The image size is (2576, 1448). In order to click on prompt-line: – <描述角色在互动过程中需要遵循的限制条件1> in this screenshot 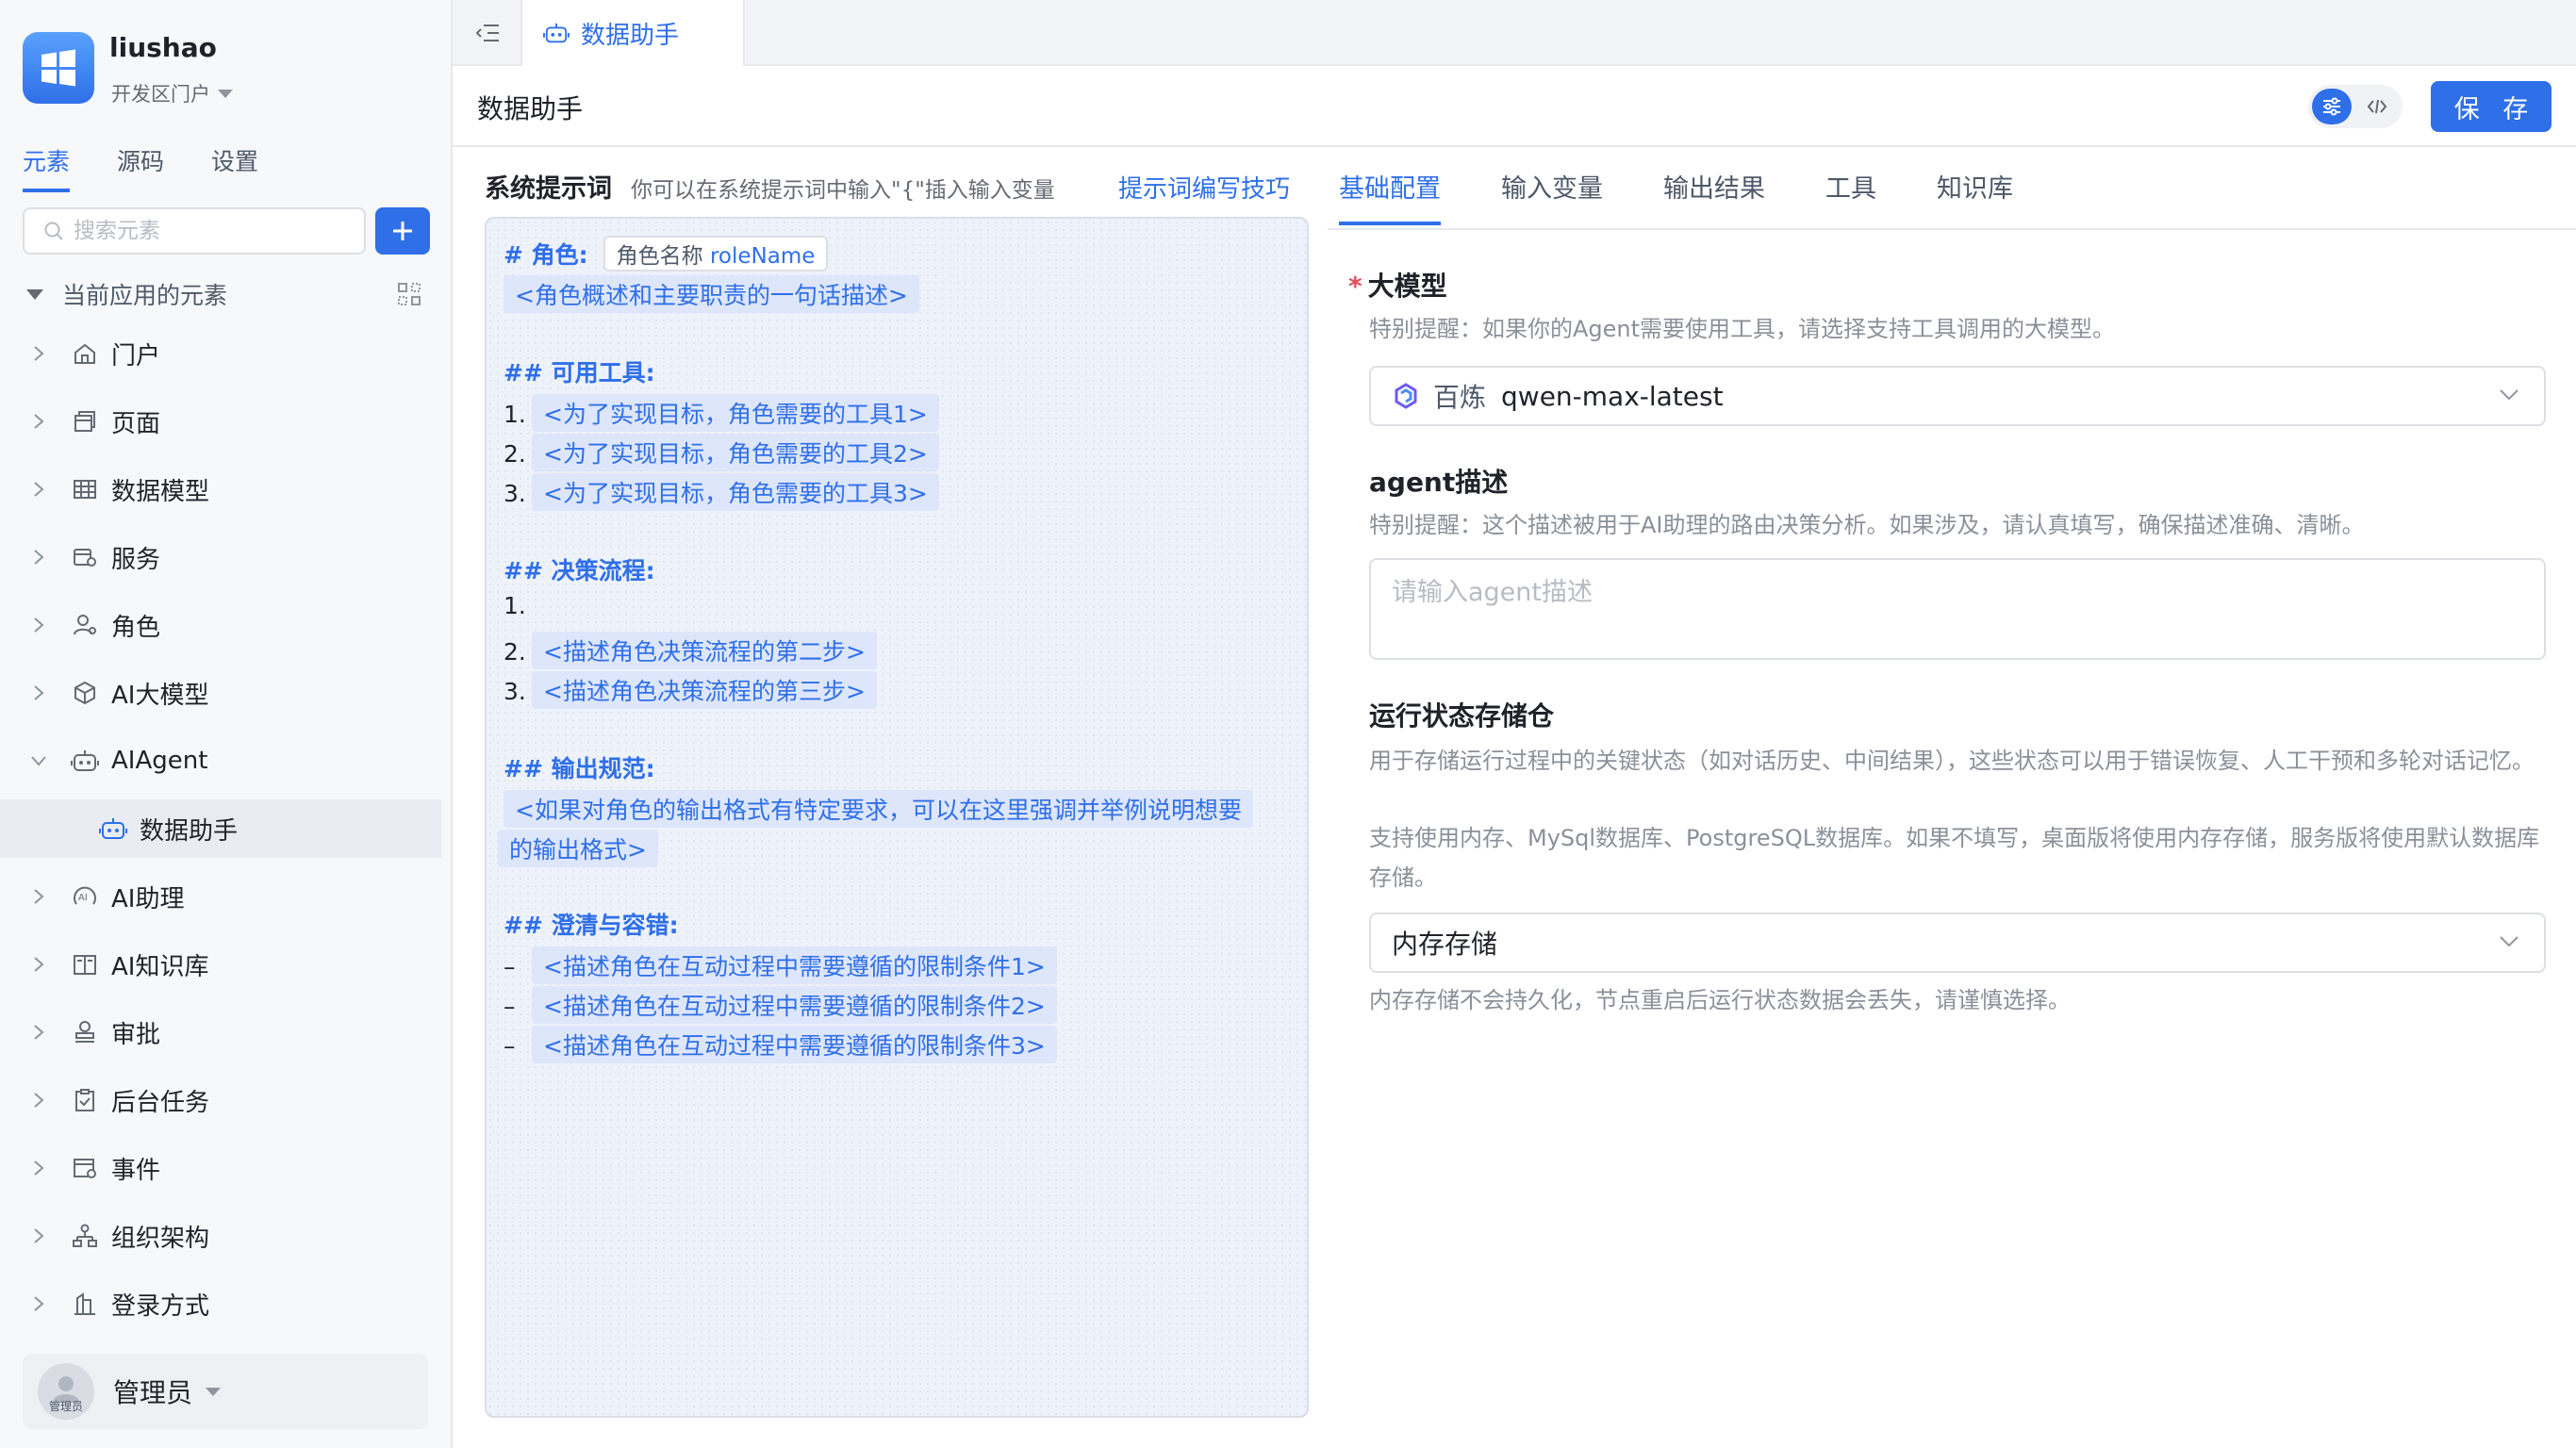, I will do `click(780, 965)`.